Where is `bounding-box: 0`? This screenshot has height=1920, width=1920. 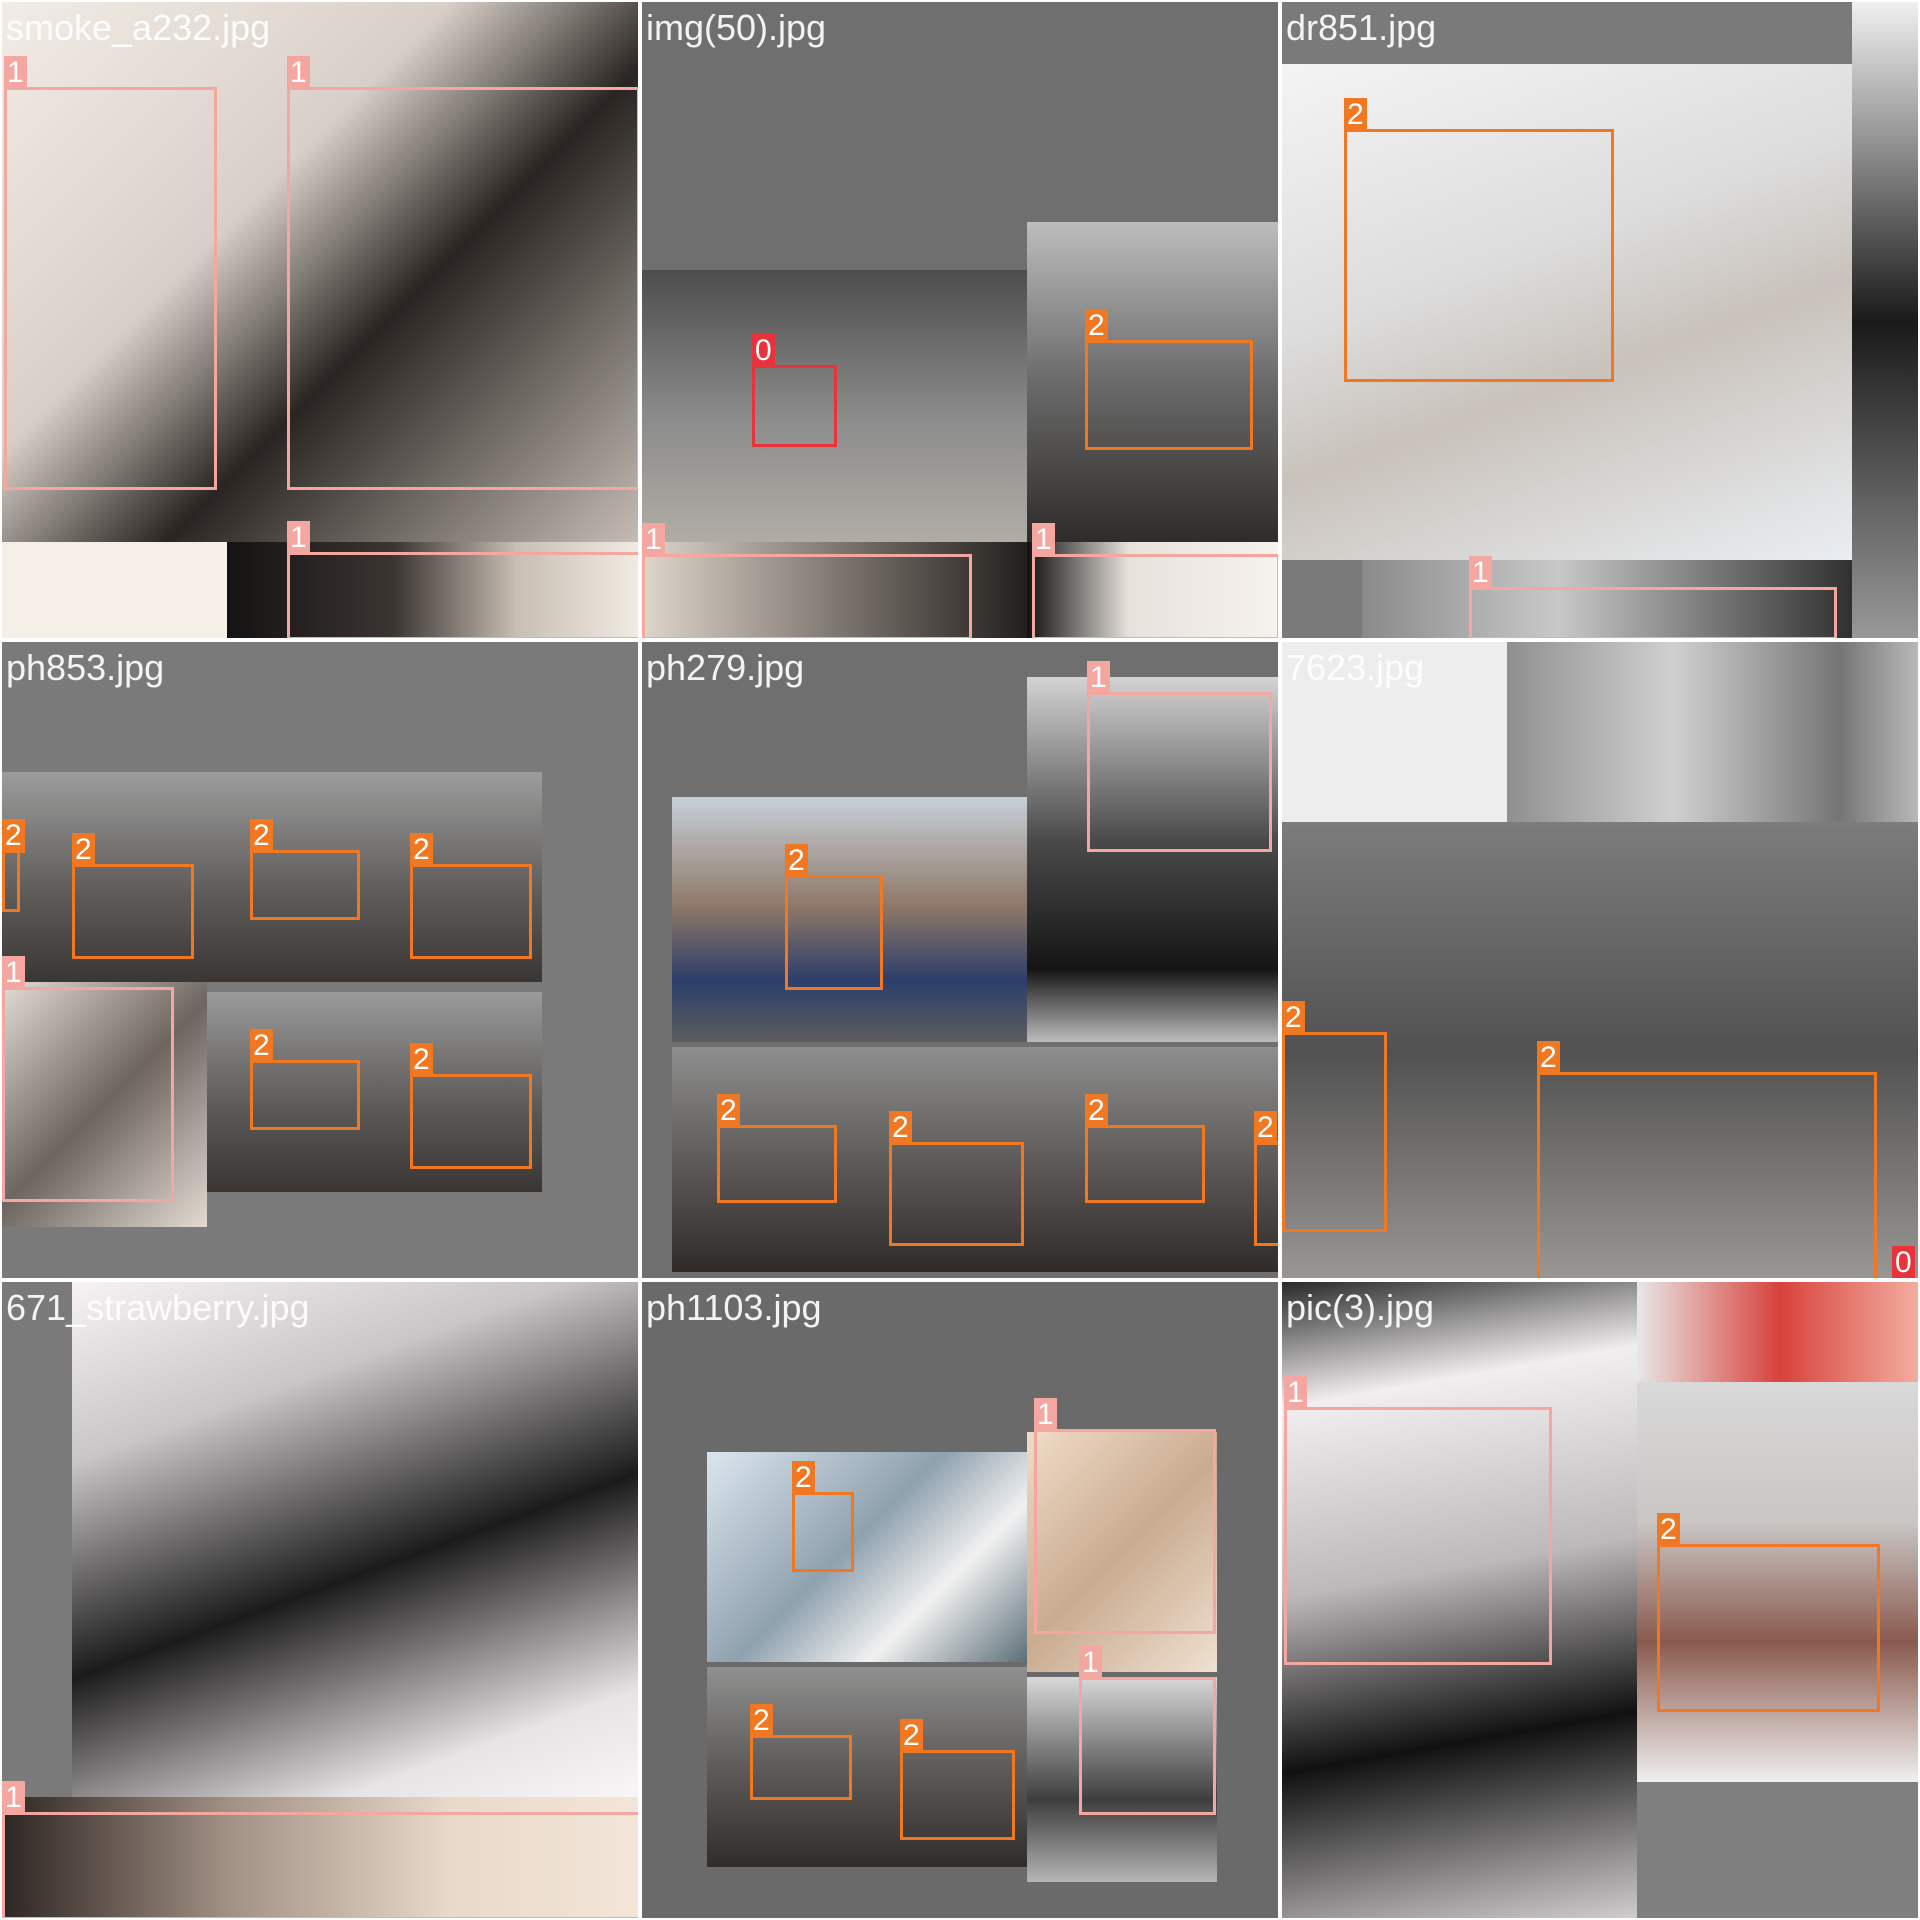
bounding-box: 0 is located at coordinates (794, 390).